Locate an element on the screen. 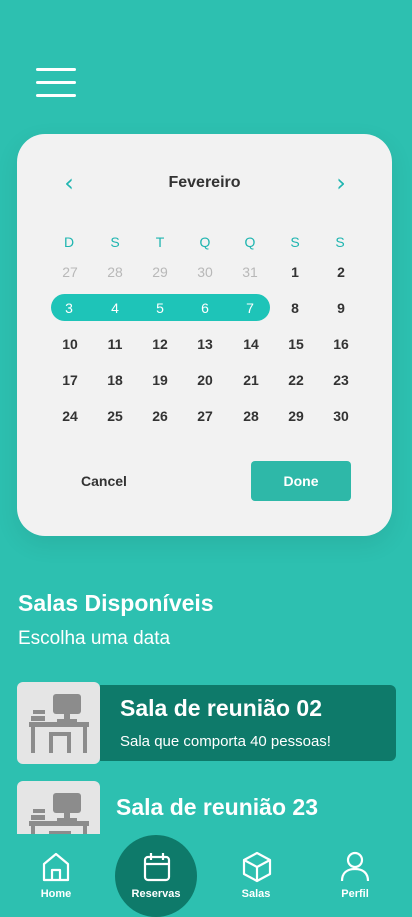 The width and height of the screenshot is (412, 917). calendar-header: ‹ Fevereiro › is located at coordinates (204, 183).